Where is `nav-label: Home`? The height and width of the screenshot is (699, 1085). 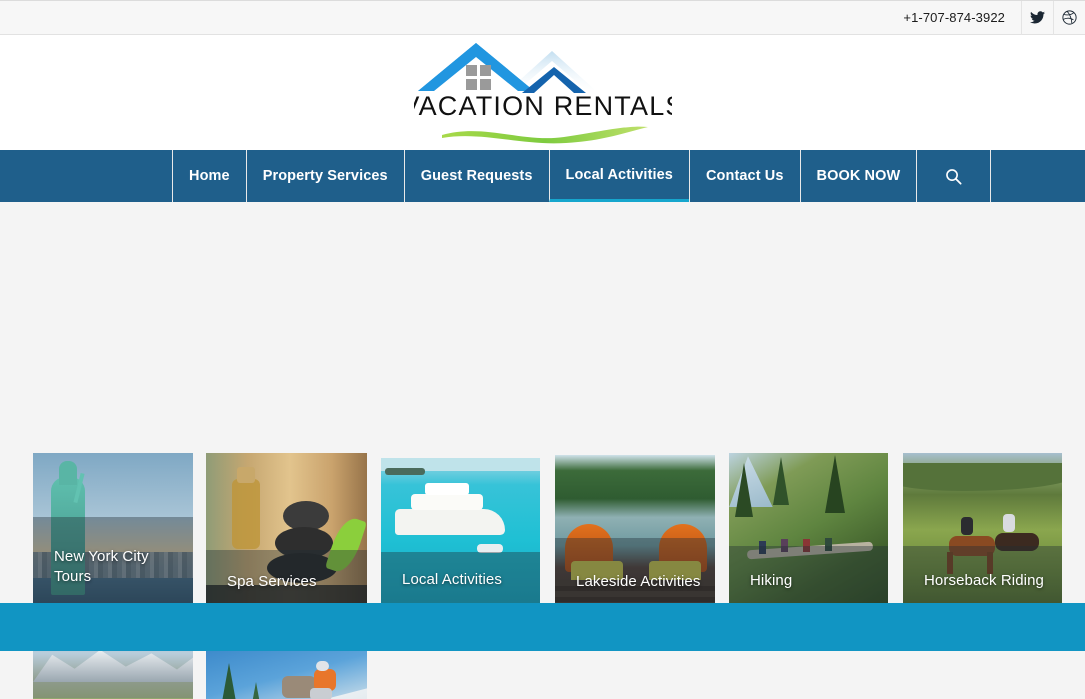
nav-label: Home is located at coordinates (209, 176).